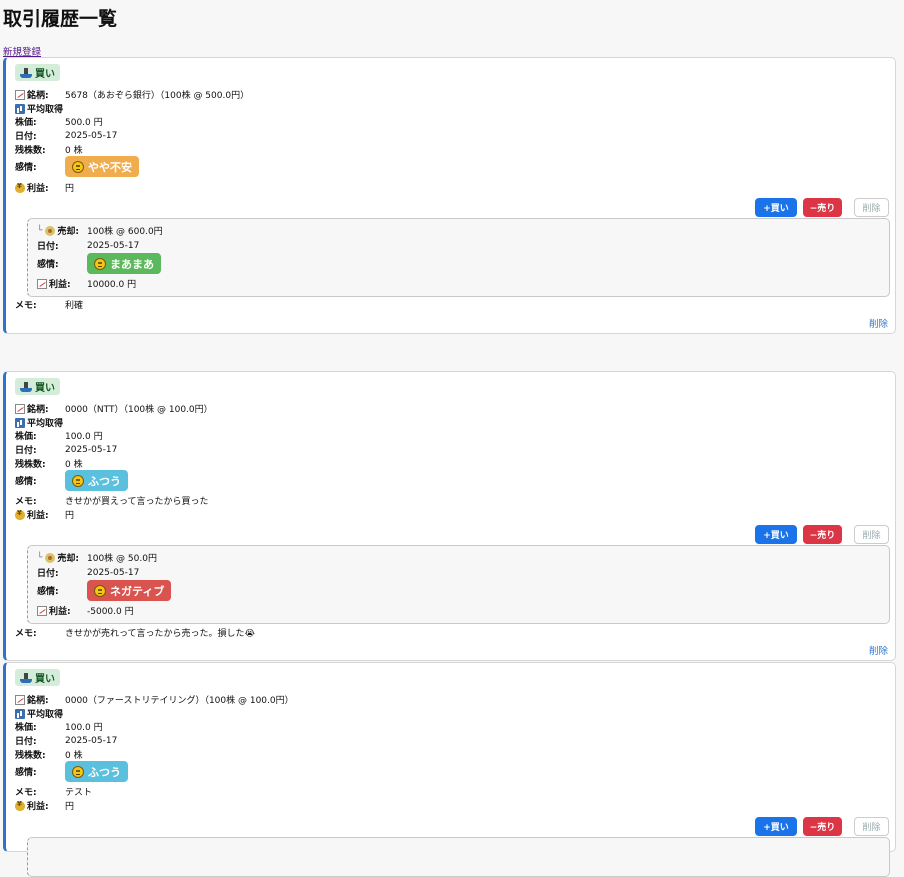  Describe the element at coordinates (160, 634) in the screenshot. I see `sale-memo-value: きせかが売れって言ったから売った。損した😭` at that location.